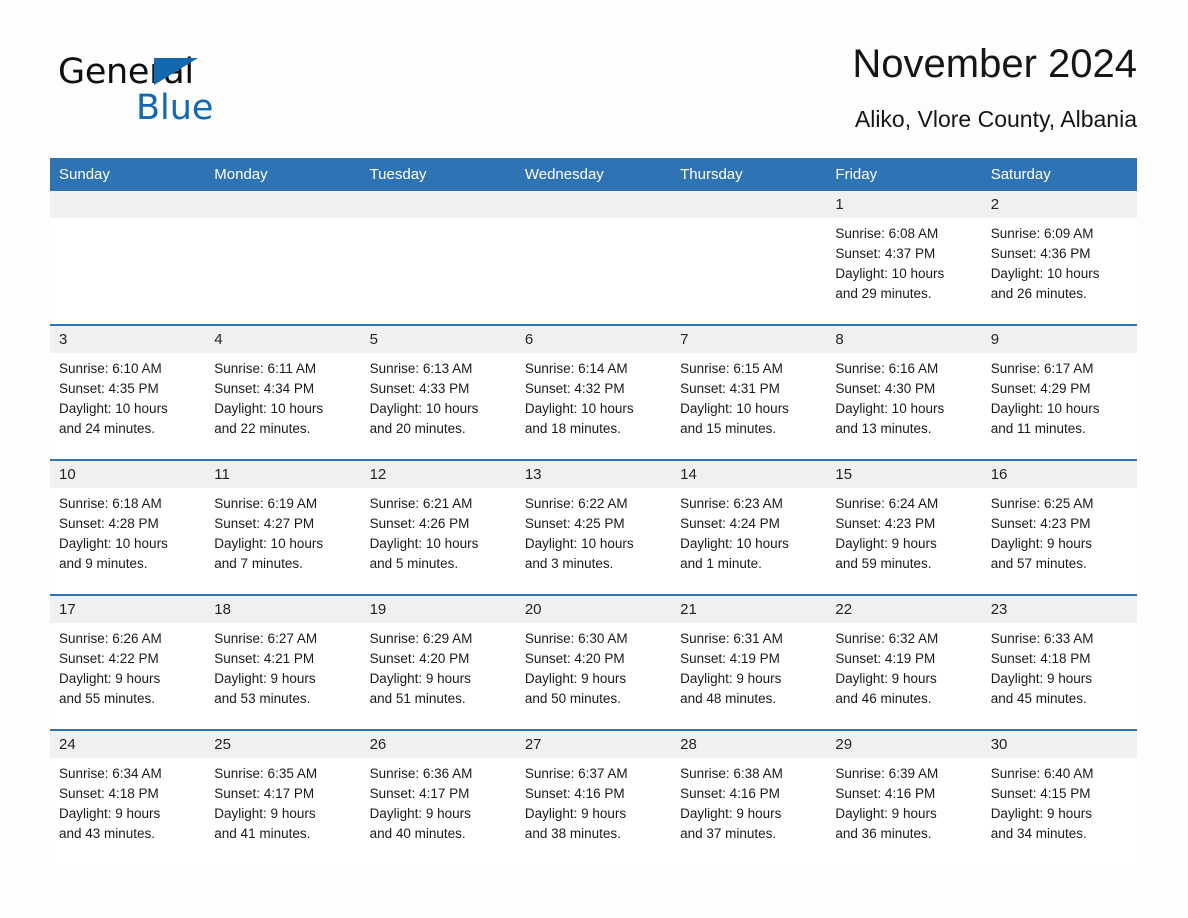 The width and height of the screenshot is (1188, 918). Describe the element at coordinates (1059, 174) in the screenshot. I see `weekday-header-saturday: Saturday` at that location.